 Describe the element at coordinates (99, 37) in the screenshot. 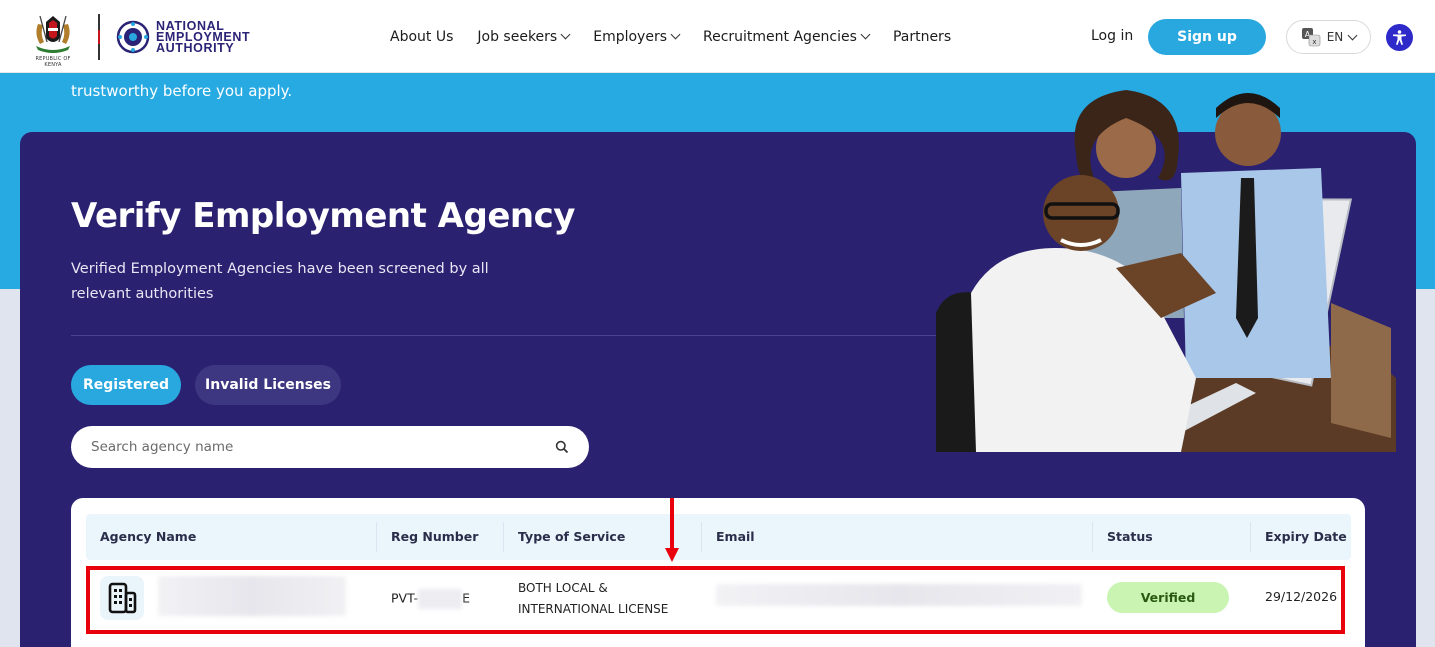

I see `logo-divider` at that location.